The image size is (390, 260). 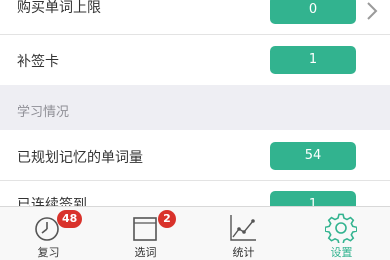 I want to click on tab-select-words: 2 选词, so click(x=145, y=233).